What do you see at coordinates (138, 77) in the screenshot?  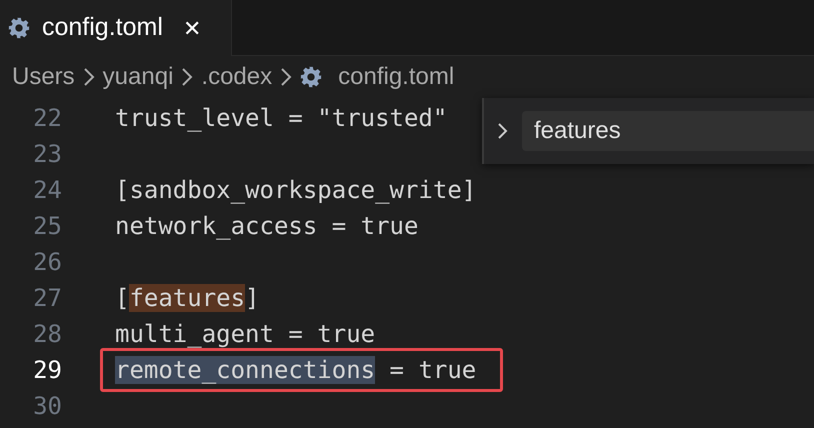 I see `breadcrumb-item: yuanqi` at bounding box center [138, 77].